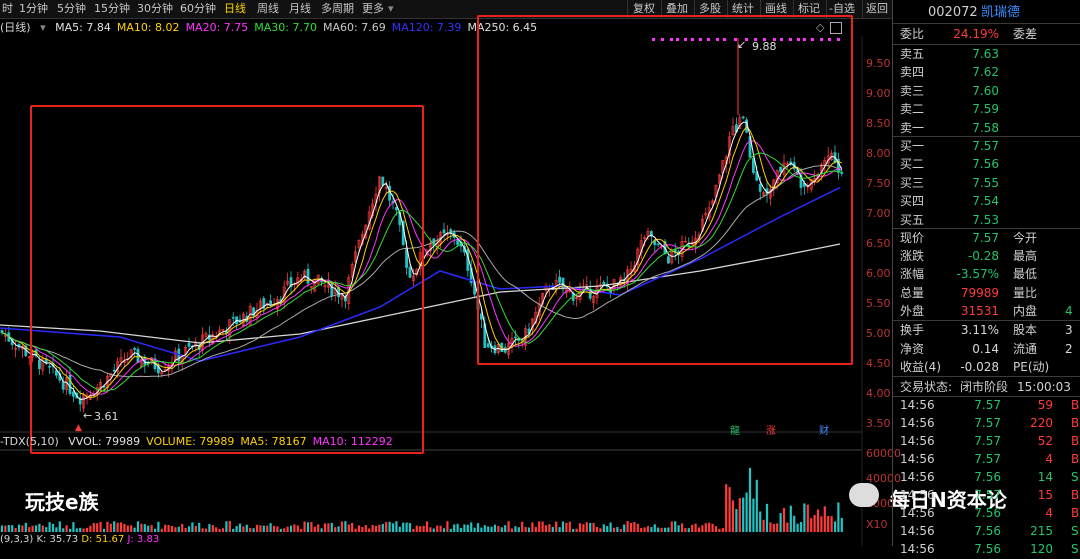 The width and height of the screenshot is (1080, 559). I want to click on quote-label: 最高, so click(1025, 256).